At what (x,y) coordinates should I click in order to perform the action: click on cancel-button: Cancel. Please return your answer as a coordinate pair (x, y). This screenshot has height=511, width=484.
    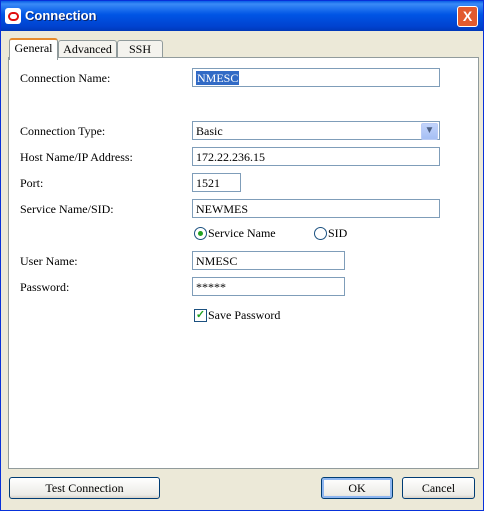
    Looking at the image, I should click on (438, 488).